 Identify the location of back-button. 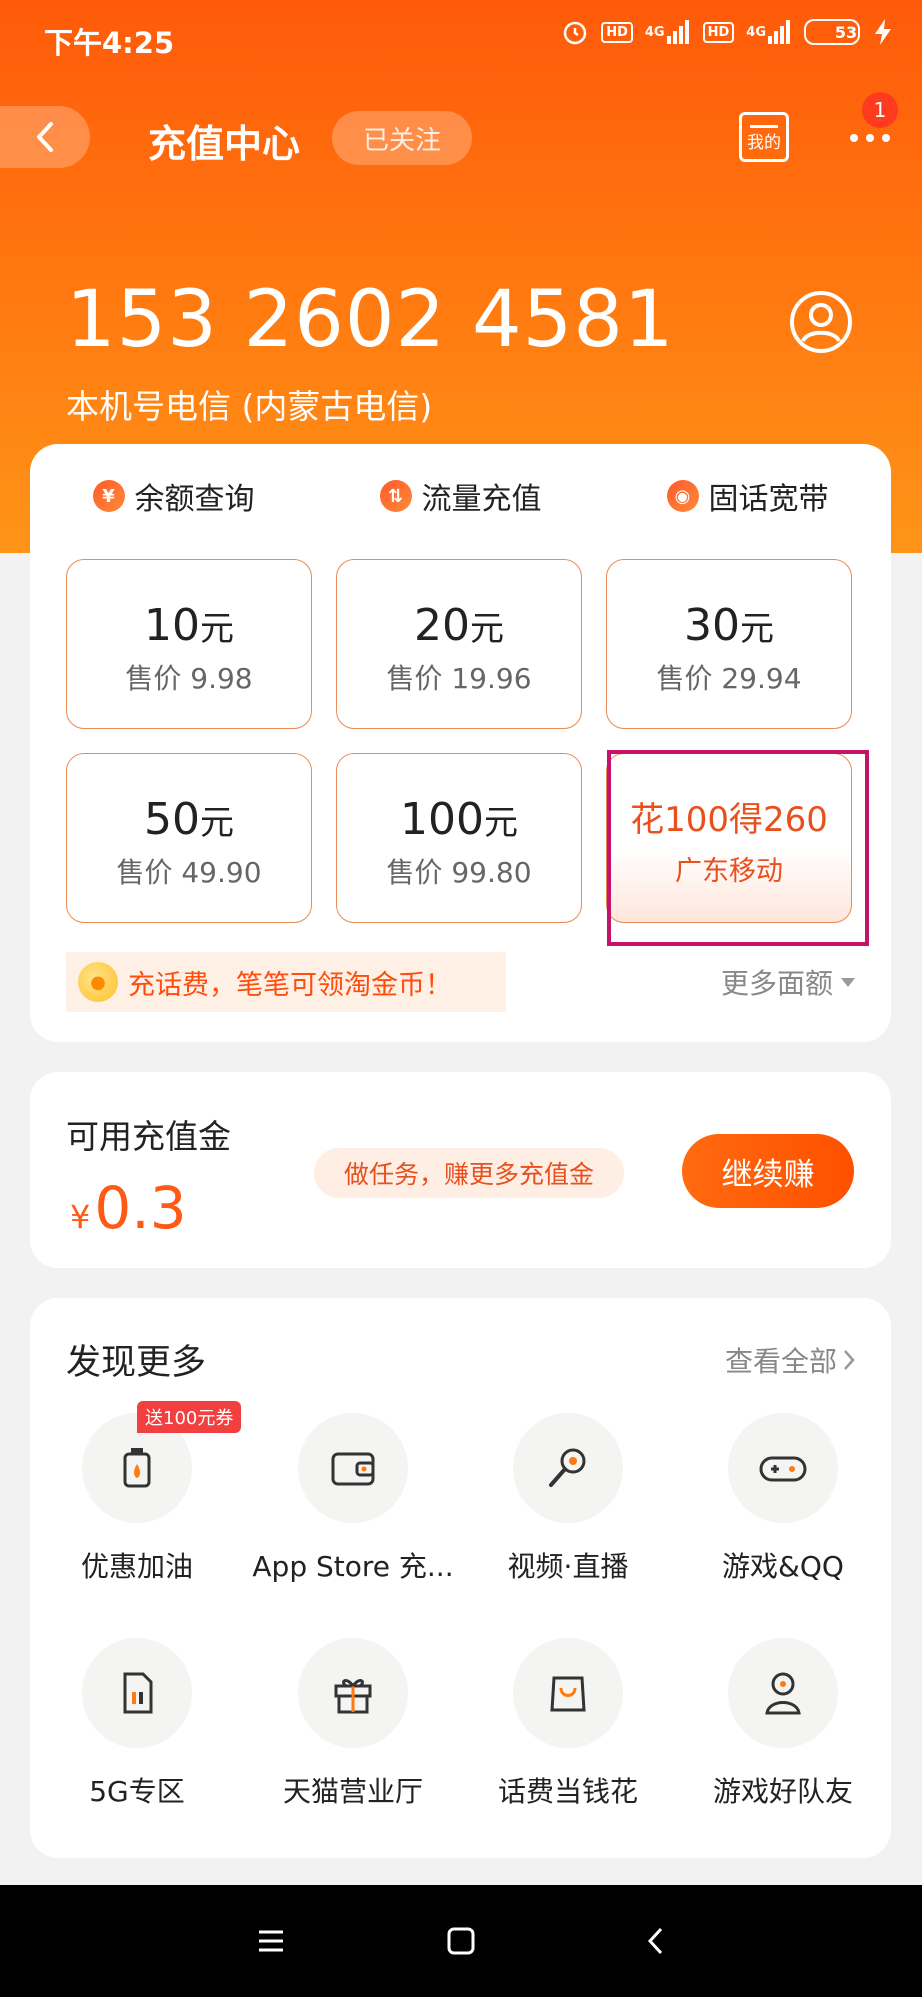
(45, 137).